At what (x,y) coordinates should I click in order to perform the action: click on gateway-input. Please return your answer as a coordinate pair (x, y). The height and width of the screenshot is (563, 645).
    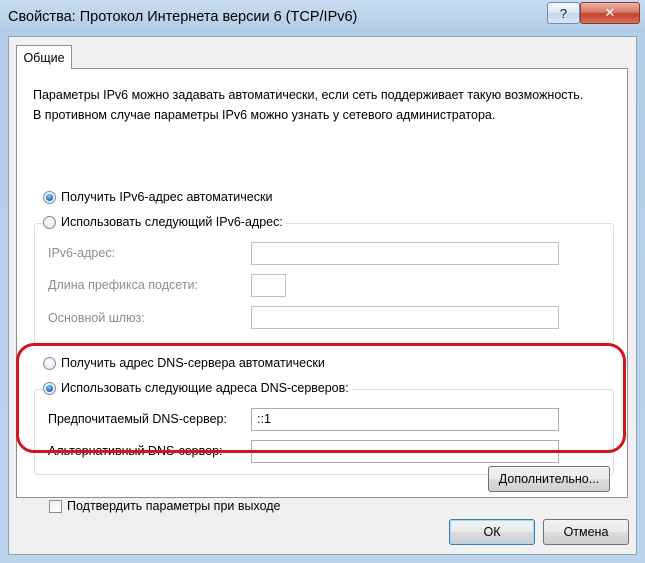
    Looking at the image, I should click on (405, 317).